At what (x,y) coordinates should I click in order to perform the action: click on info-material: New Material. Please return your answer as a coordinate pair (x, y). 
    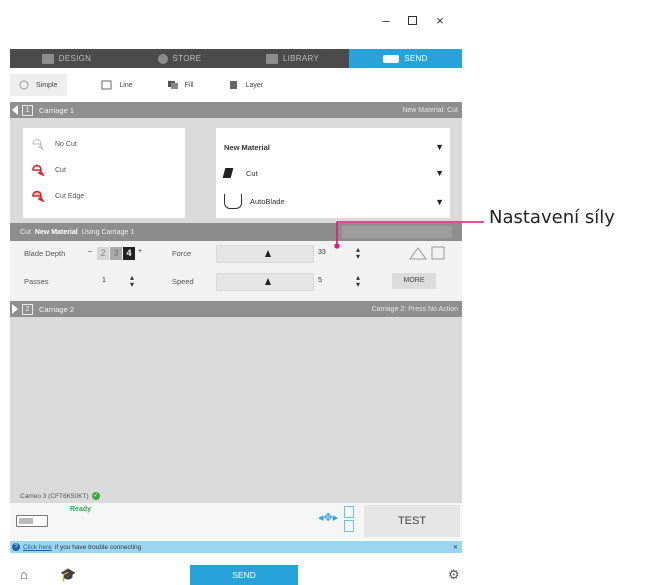
    Looking at the image, I should click on (56, 232).